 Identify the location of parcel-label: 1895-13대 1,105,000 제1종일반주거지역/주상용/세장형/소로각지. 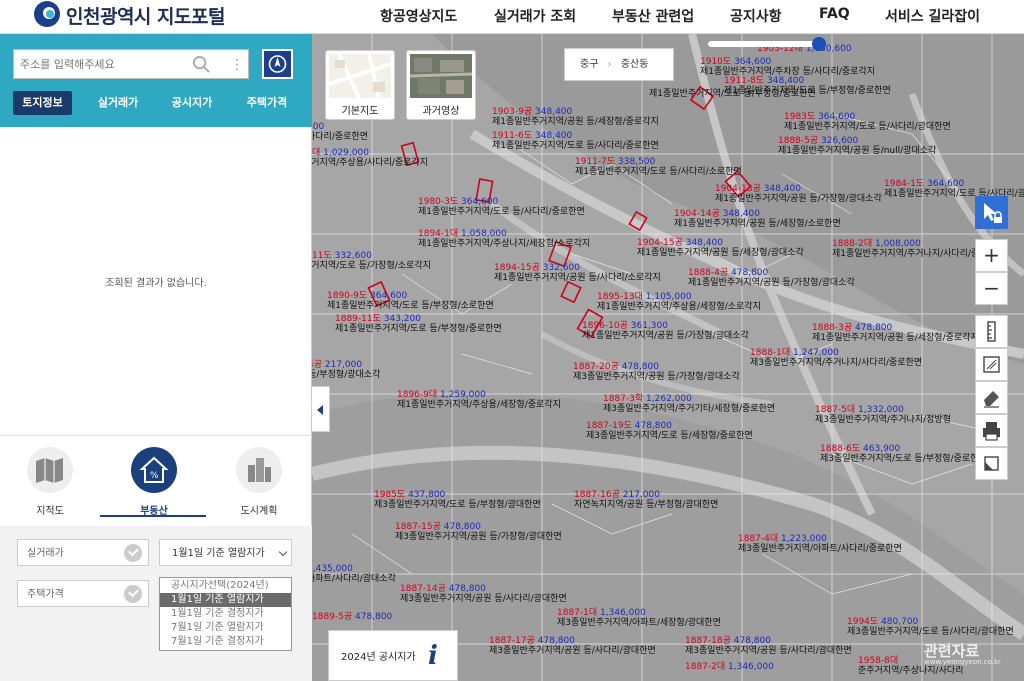
(679, 302).